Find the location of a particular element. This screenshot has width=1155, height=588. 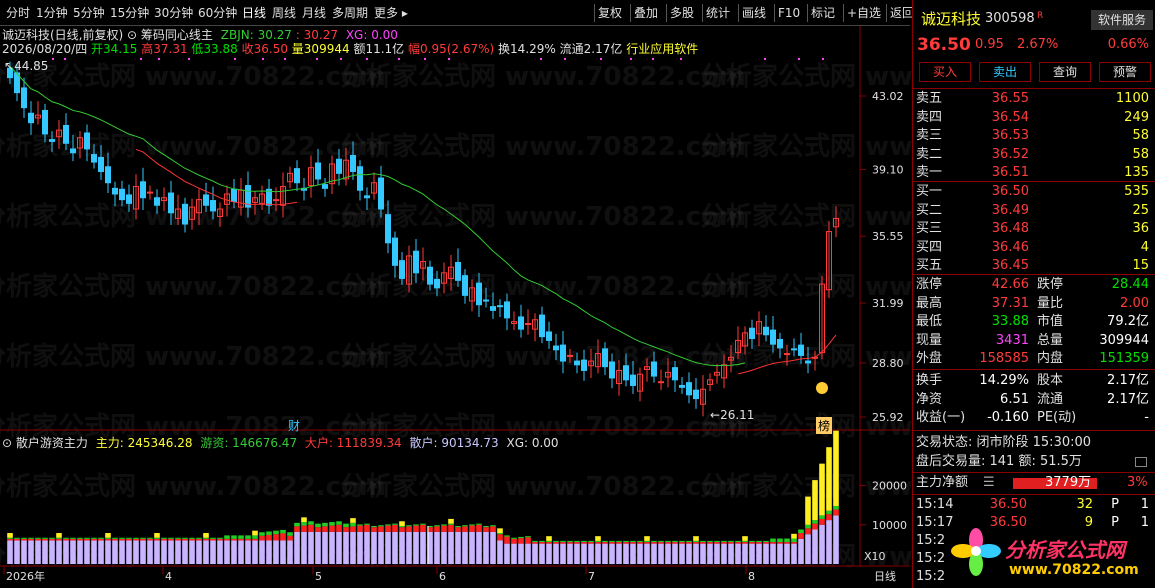

expand-icon is located at coordinates (1141, 462).